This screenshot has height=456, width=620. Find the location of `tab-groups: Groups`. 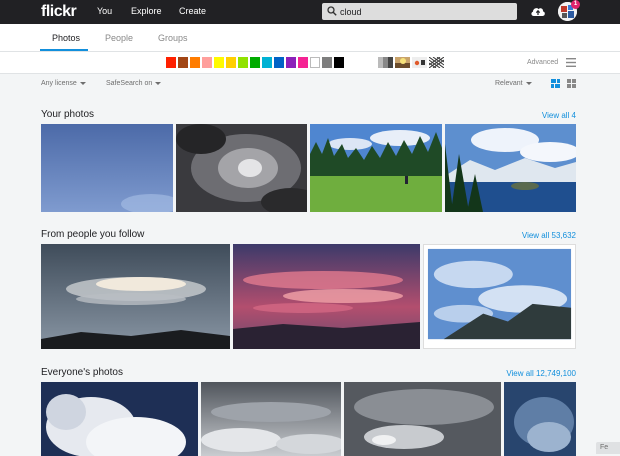

tab-groups: Groups is located at coordinates (173, 38).